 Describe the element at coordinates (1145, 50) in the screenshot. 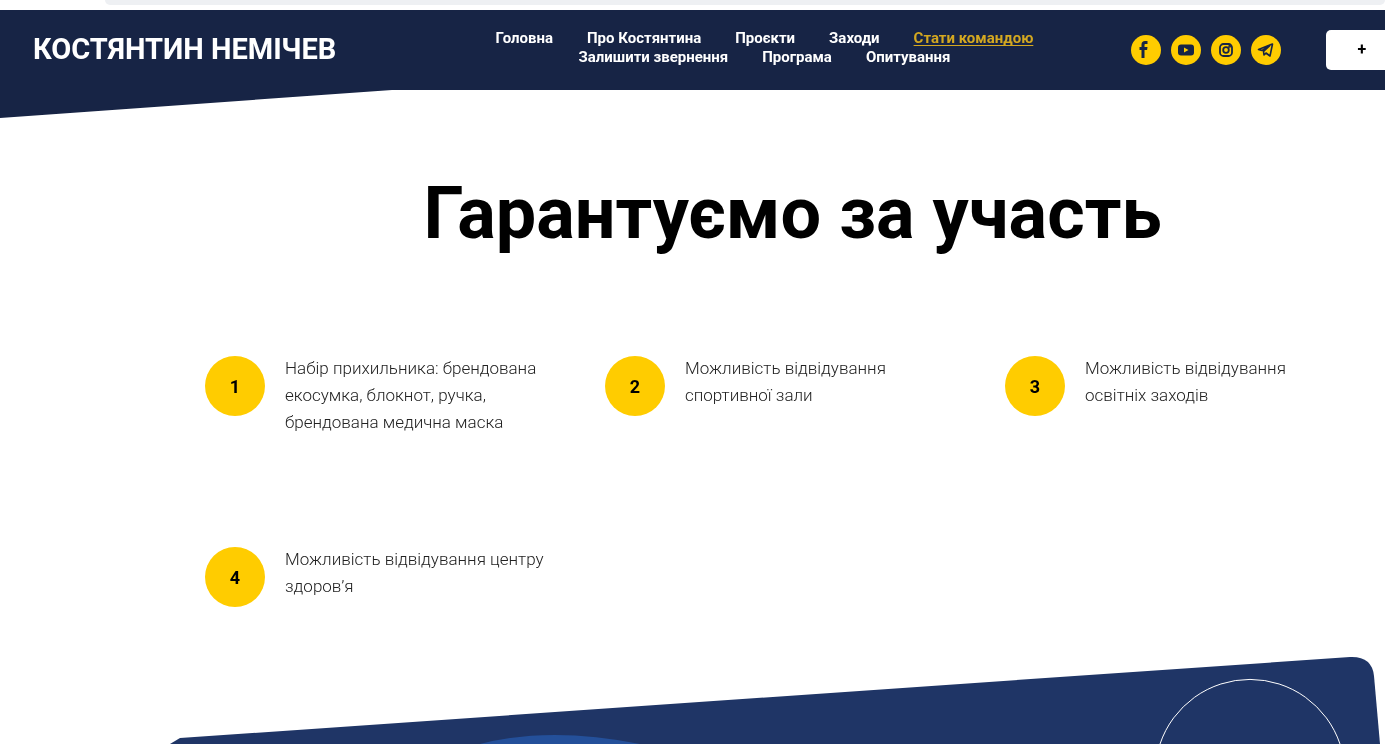

I see `facebook-icon` at that location.